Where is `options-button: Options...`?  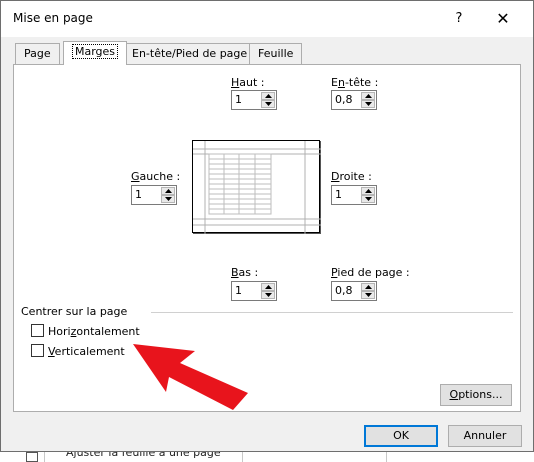 options-button: Options... is located at coordinates (476, 395).